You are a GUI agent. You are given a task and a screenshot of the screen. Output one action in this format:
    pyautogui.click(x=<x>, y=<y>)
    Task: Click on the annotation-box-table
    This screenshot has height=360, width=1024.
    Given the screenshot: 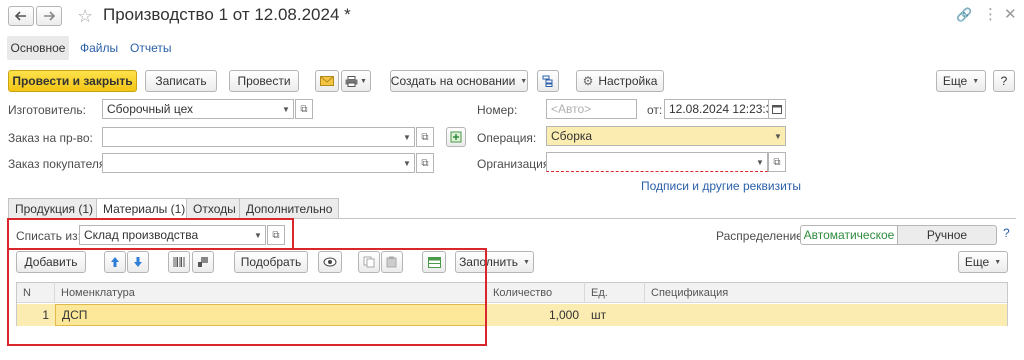 What is the action you would take?
    pyautogui.click(x=247, y=297)
    